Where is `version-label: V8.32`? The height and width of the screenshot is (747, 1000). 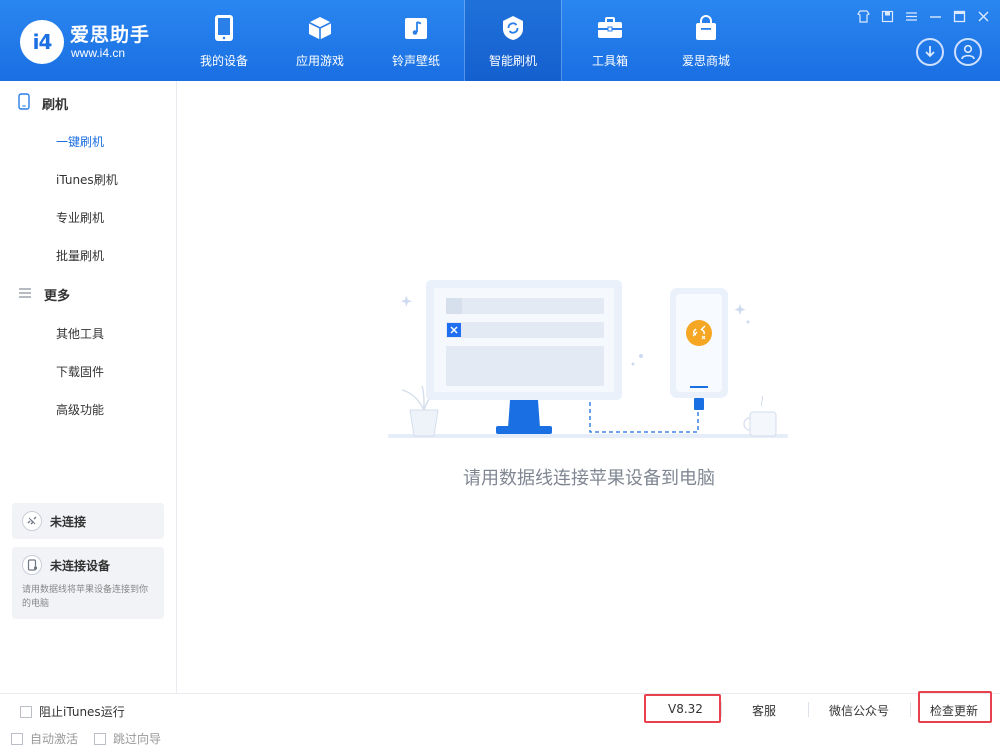
version-label: V8.32 is located at coordinates (685, 709).